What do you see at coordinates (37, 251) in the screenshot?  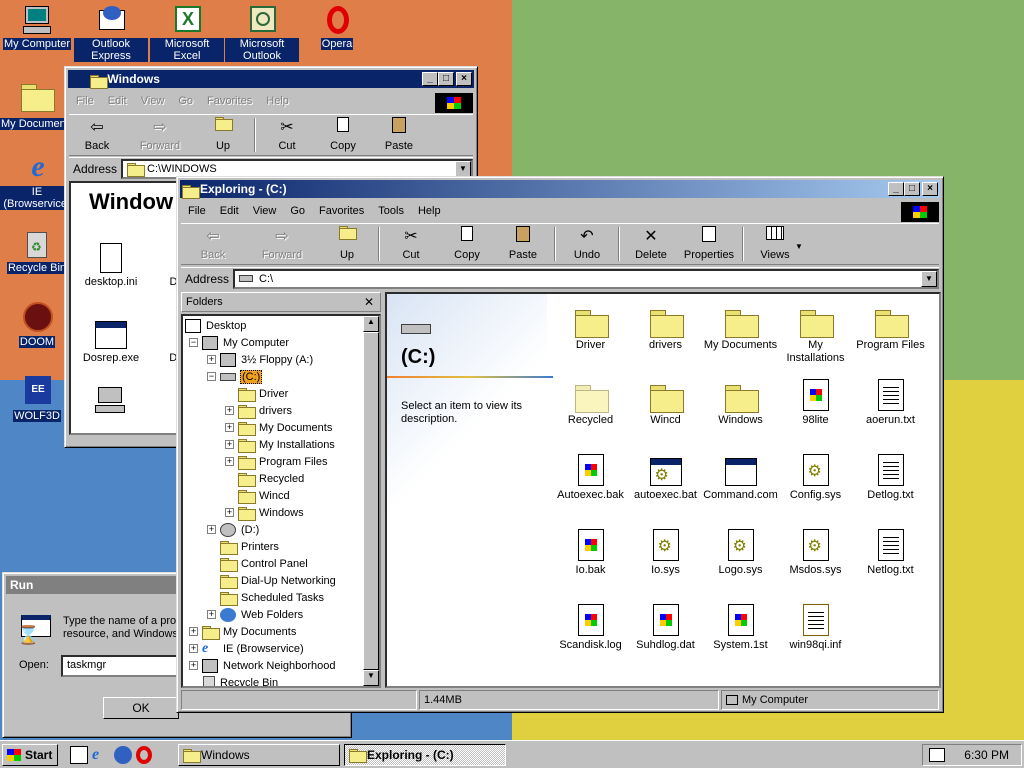 I see `desktop-icon-recycle-bin: ♻ Recycle Bin` at bounding box center [37, 251].